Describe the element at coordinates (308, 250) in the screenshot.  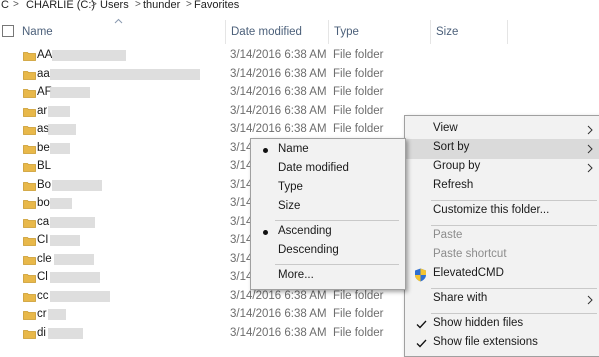
I see `menu-item-label: Descending` at that location.